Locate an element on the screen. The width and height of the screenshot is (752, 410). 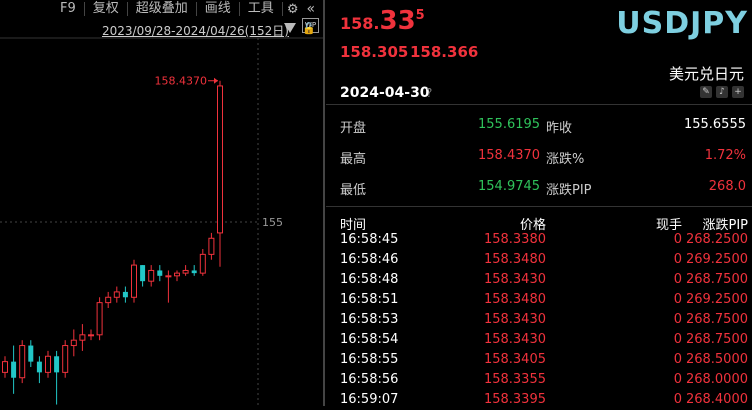
table-row: 16:58:48 158.3430 0 268.7500 is located at coordinates (539, 280).